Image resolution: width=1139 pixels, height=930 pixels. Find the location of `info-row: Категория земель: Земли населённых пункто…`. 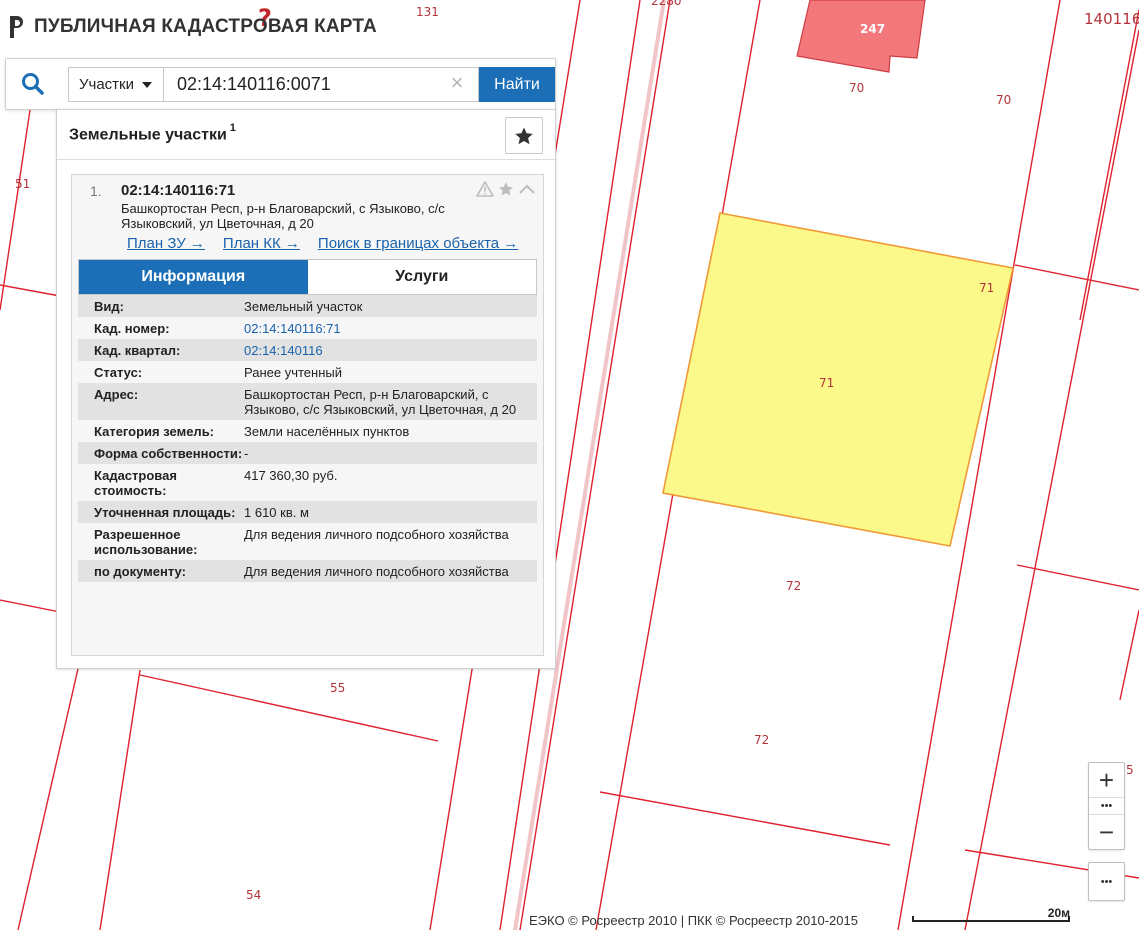

info-row: Категория земель: Земли населённых пункто… is located at coordinates (307, 431).